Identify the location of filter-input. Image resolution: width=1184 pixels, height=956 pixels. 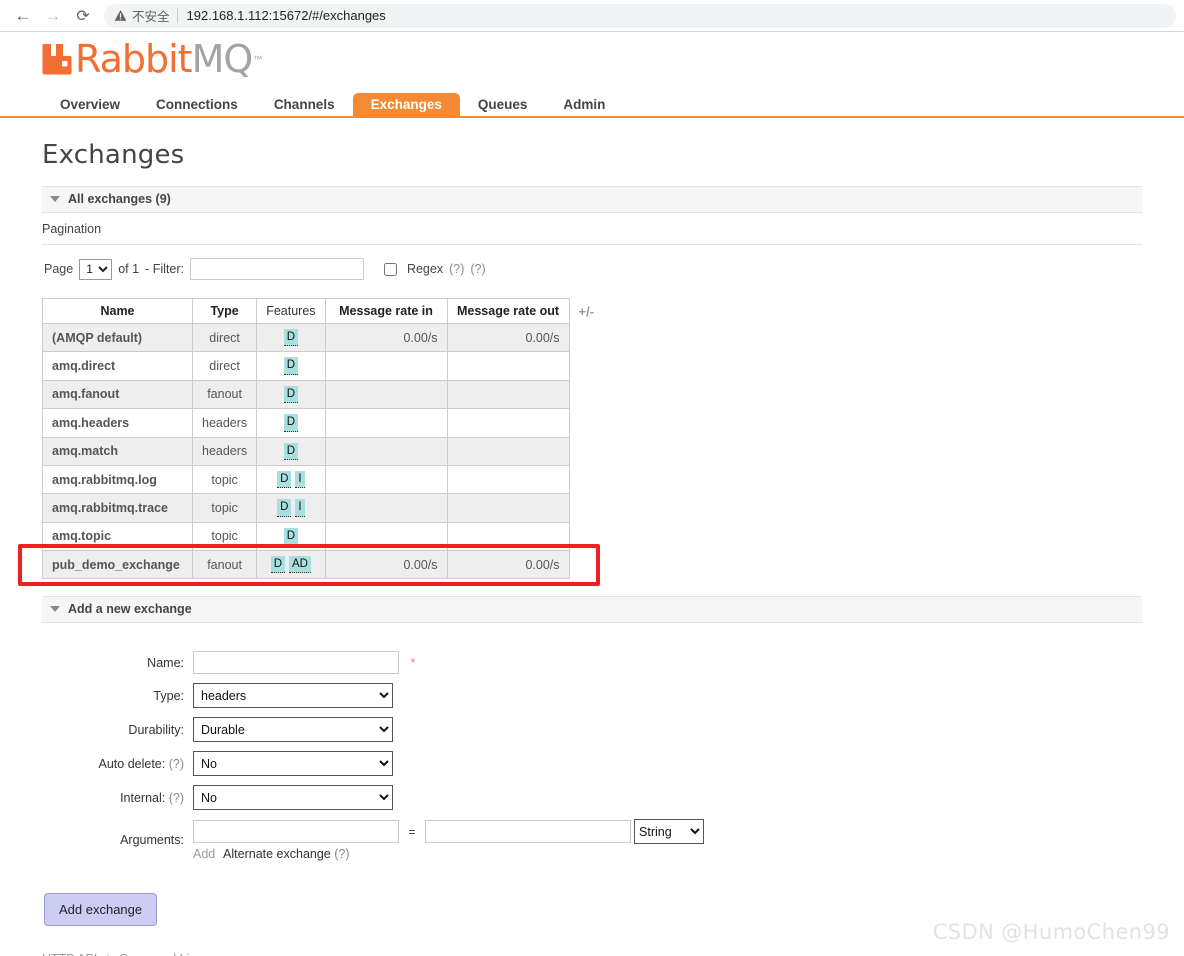
(276, 269).